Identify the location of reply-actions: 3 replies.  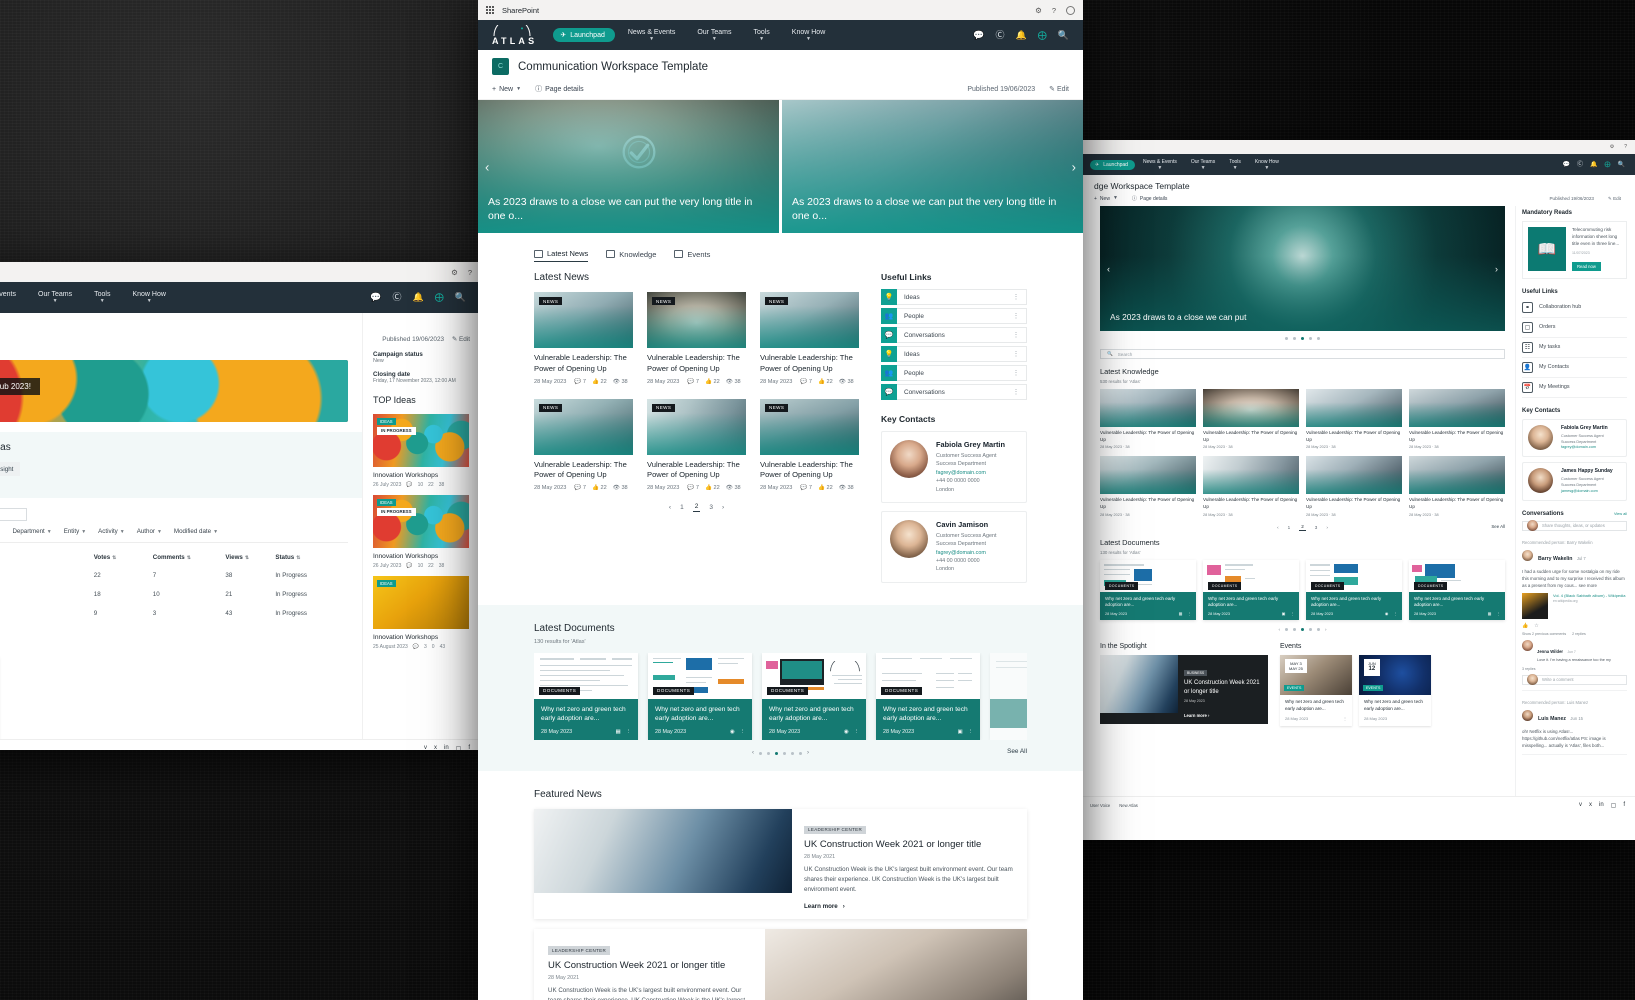
(1574, 669).